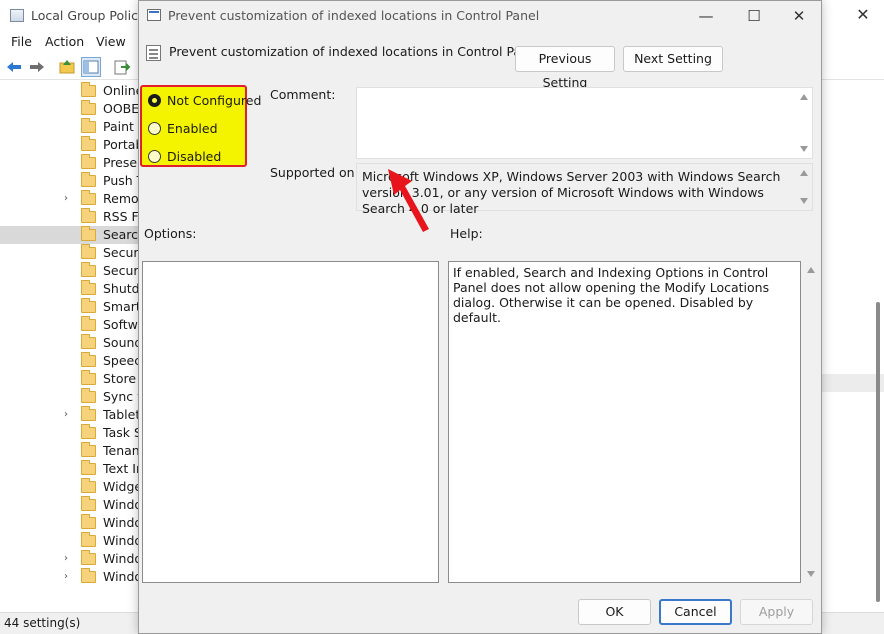 The width and height of the screenshot is (884, 634). I want to click on close-button: ✕, so click(799, 16).